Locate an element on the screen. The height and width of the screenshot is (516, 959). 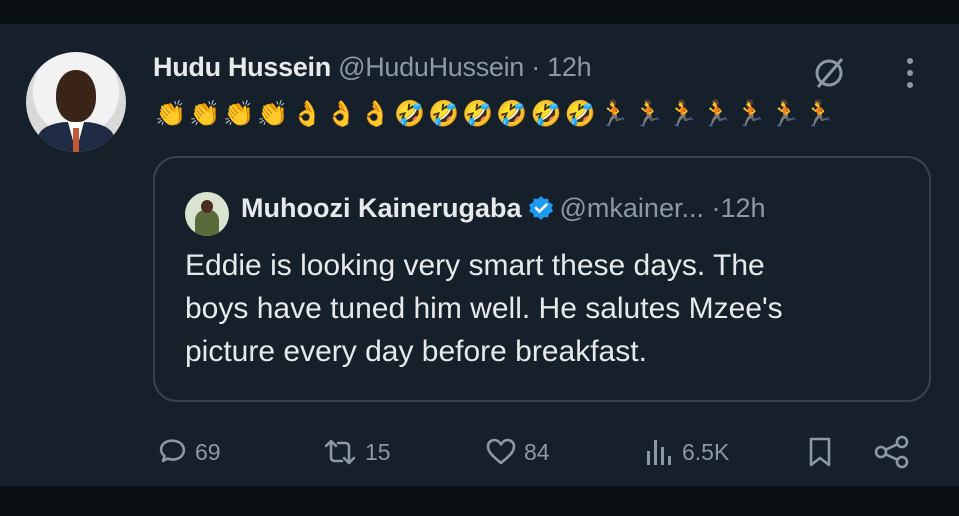
quoted-text-line: picture every day before breakfast. is located at coordinates (416, 351).